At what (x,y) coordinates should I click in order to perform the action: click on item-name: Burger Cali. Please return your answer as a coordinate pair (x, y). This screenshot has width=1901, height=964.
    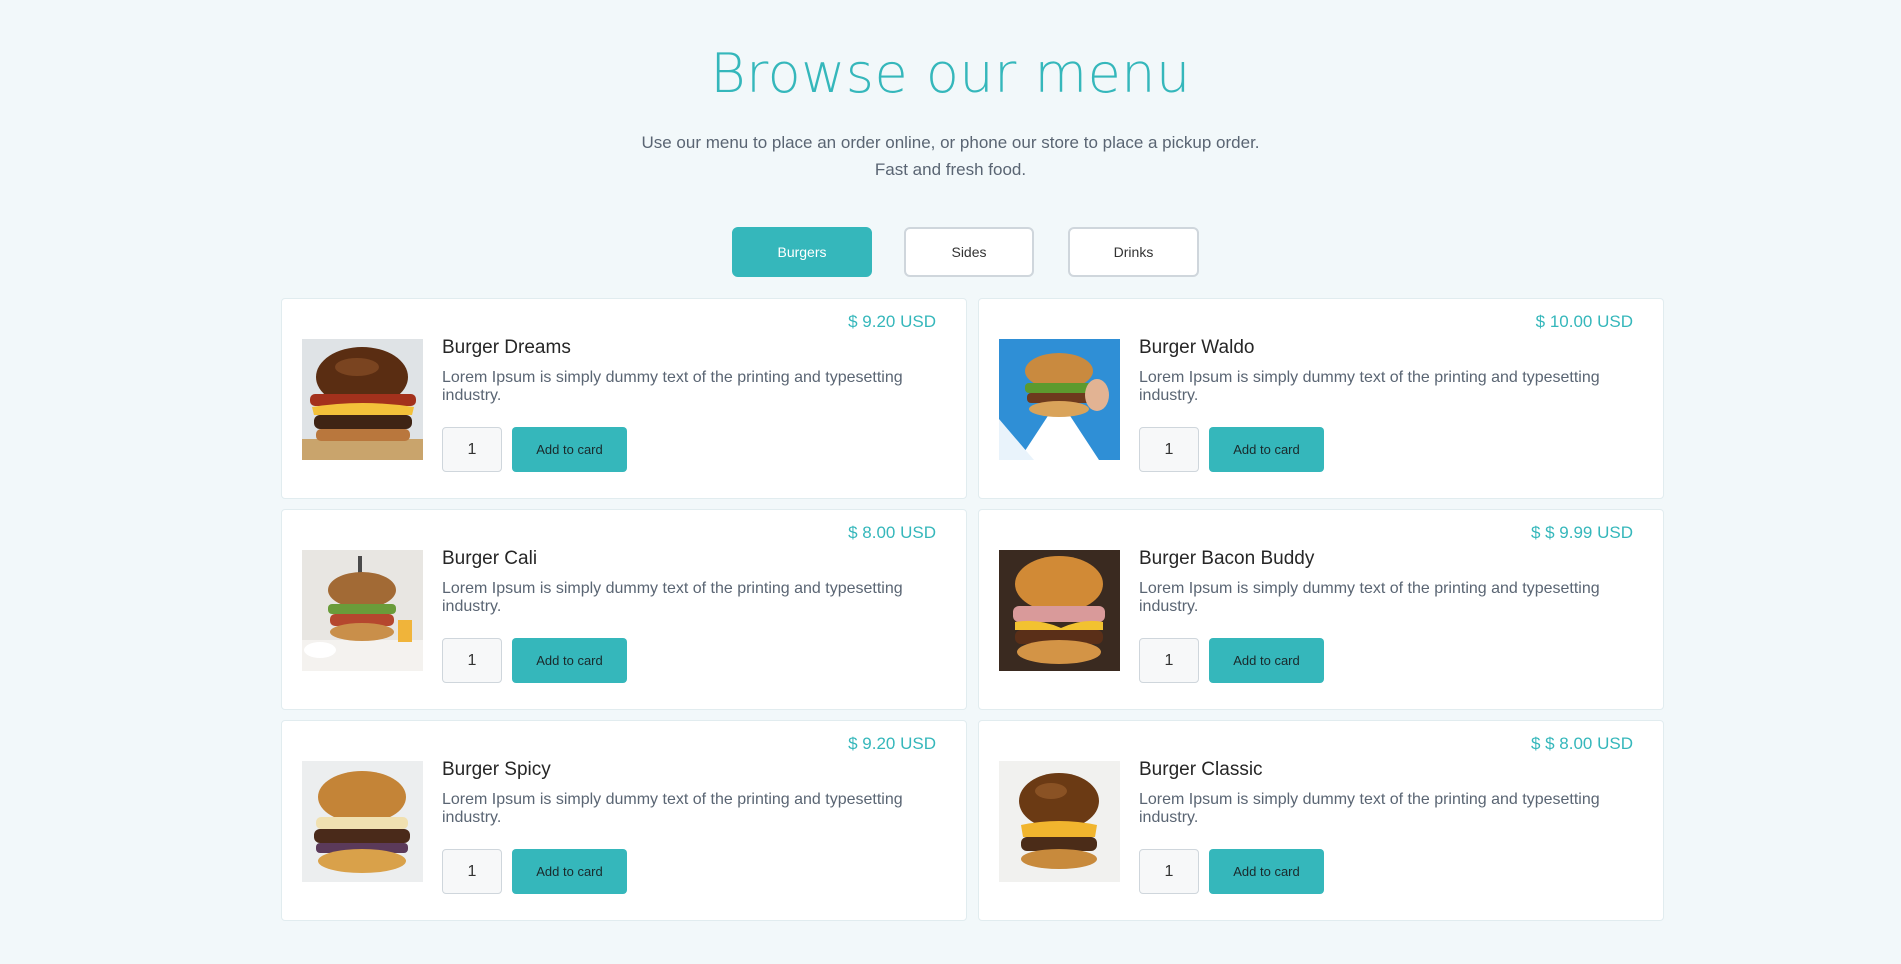
    Looking at the image, I should click on (490, 558).